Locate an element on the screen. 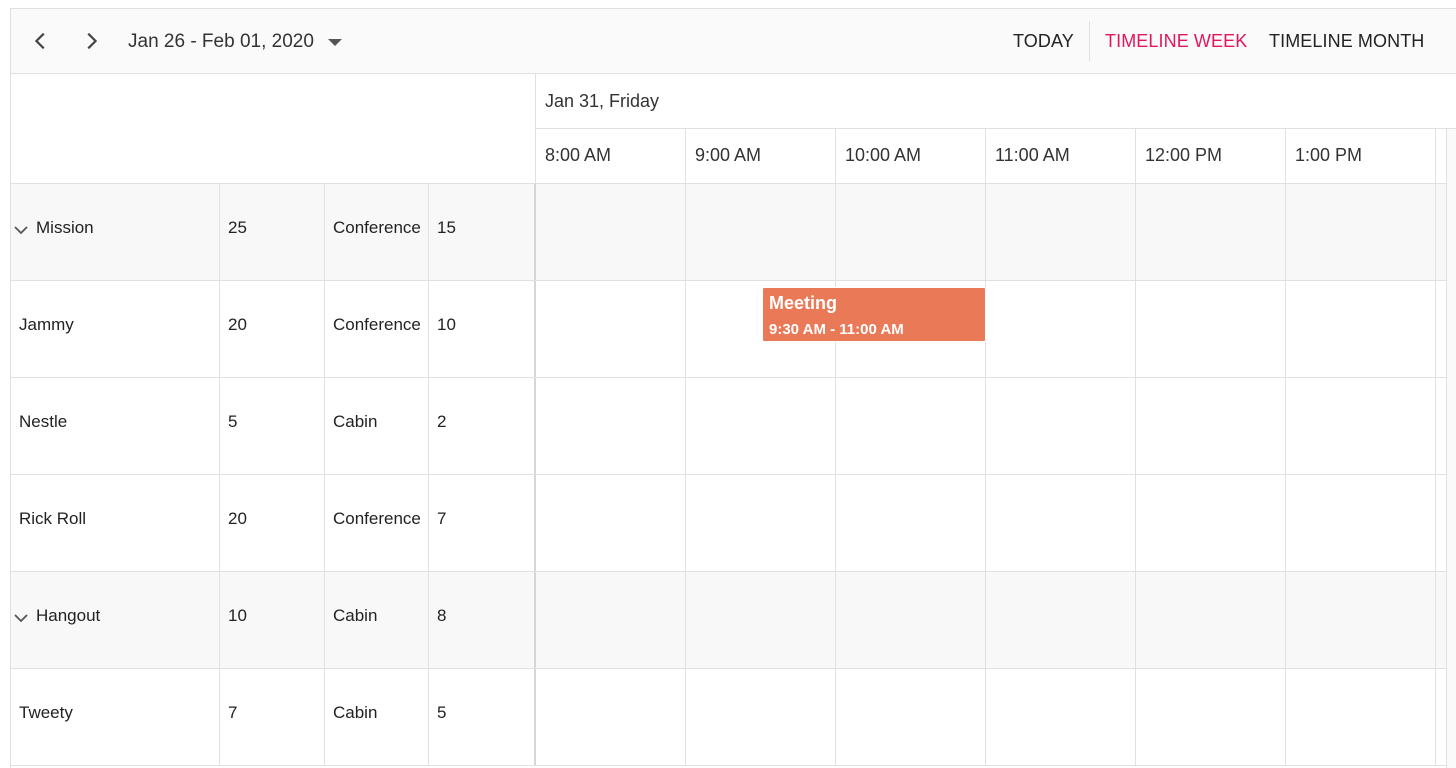 The height and width of the screenshot is (768, 1456). time-slot-label: 1:00 PM is located at coordinates (1329, 155).